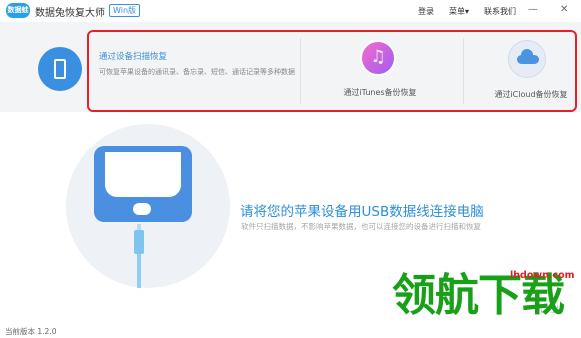  Describe the element at coordinates (542, 275) in the screenshot. I see `watermark-site: lhdown.com` at that location.